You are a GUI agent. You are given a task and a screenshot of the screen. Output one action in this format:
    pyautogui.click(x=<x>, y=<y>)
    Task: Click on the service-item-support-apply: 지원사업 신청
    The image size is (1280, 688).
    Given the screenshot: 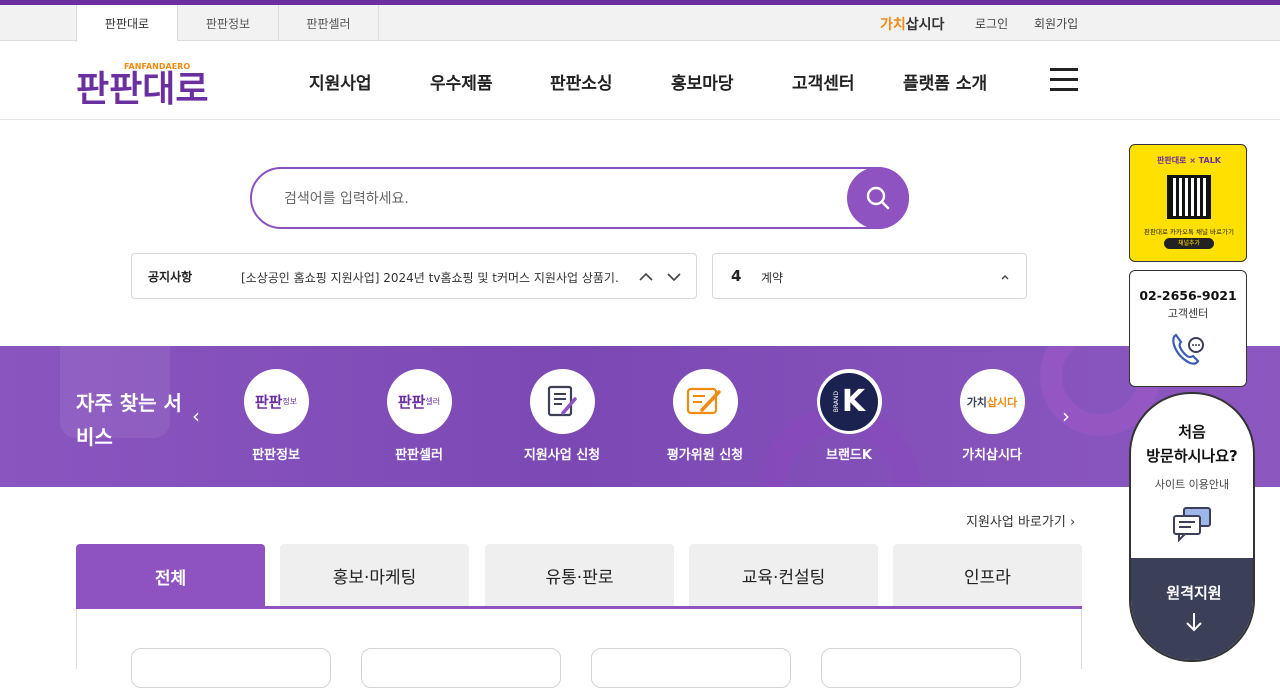 What is the action you would take?
    pyautogui.click(x=562, y=416)
    